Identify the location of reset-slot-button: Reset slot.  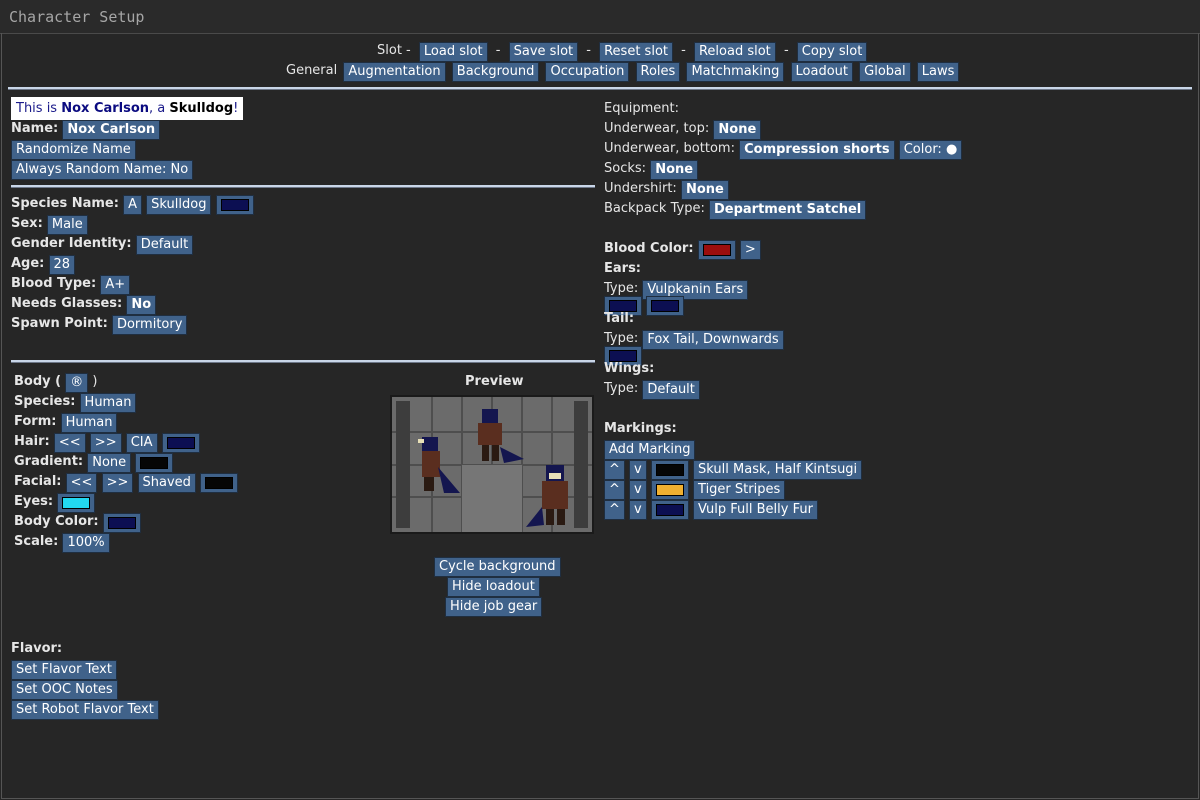
(636, 52).